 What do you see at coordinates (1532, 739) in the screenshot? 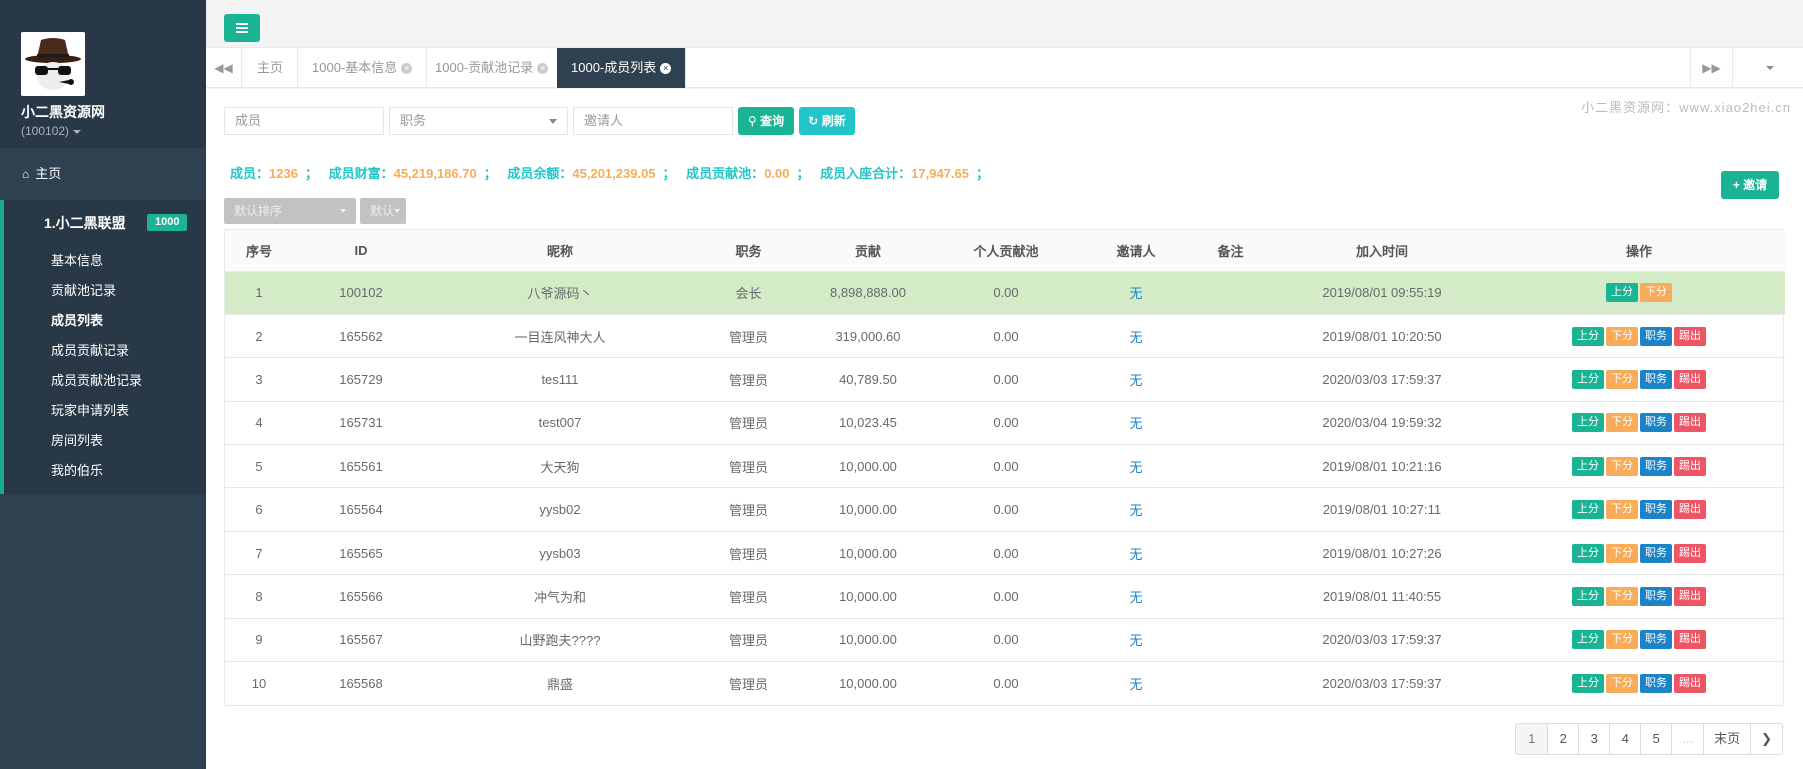
I see `page-button: 1` at bounding box center [1532, 739].